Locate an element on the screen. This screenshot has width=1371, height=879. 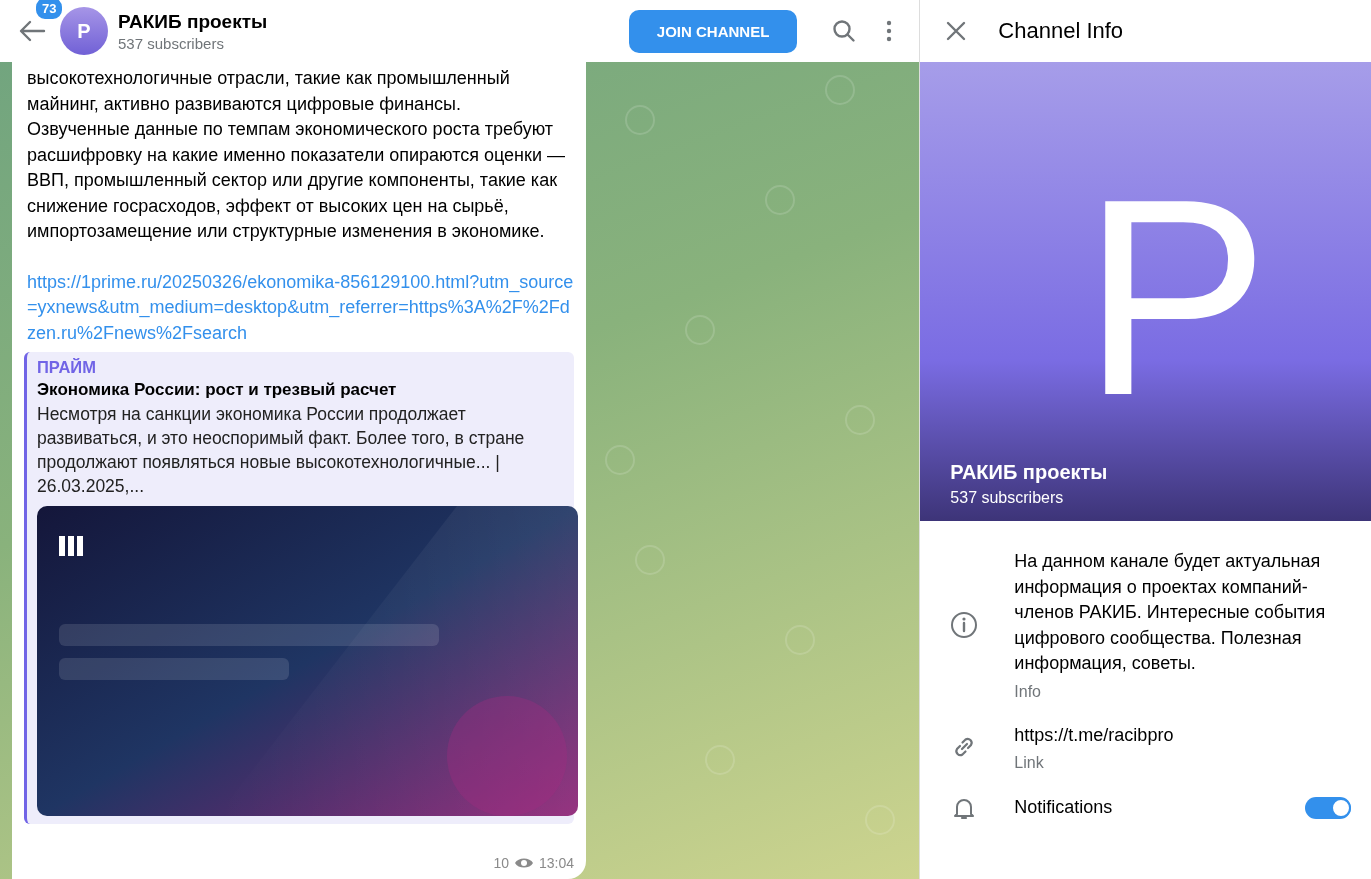
join-channel-button: JOIN CHANNEL is located at coordinates (713, 31).